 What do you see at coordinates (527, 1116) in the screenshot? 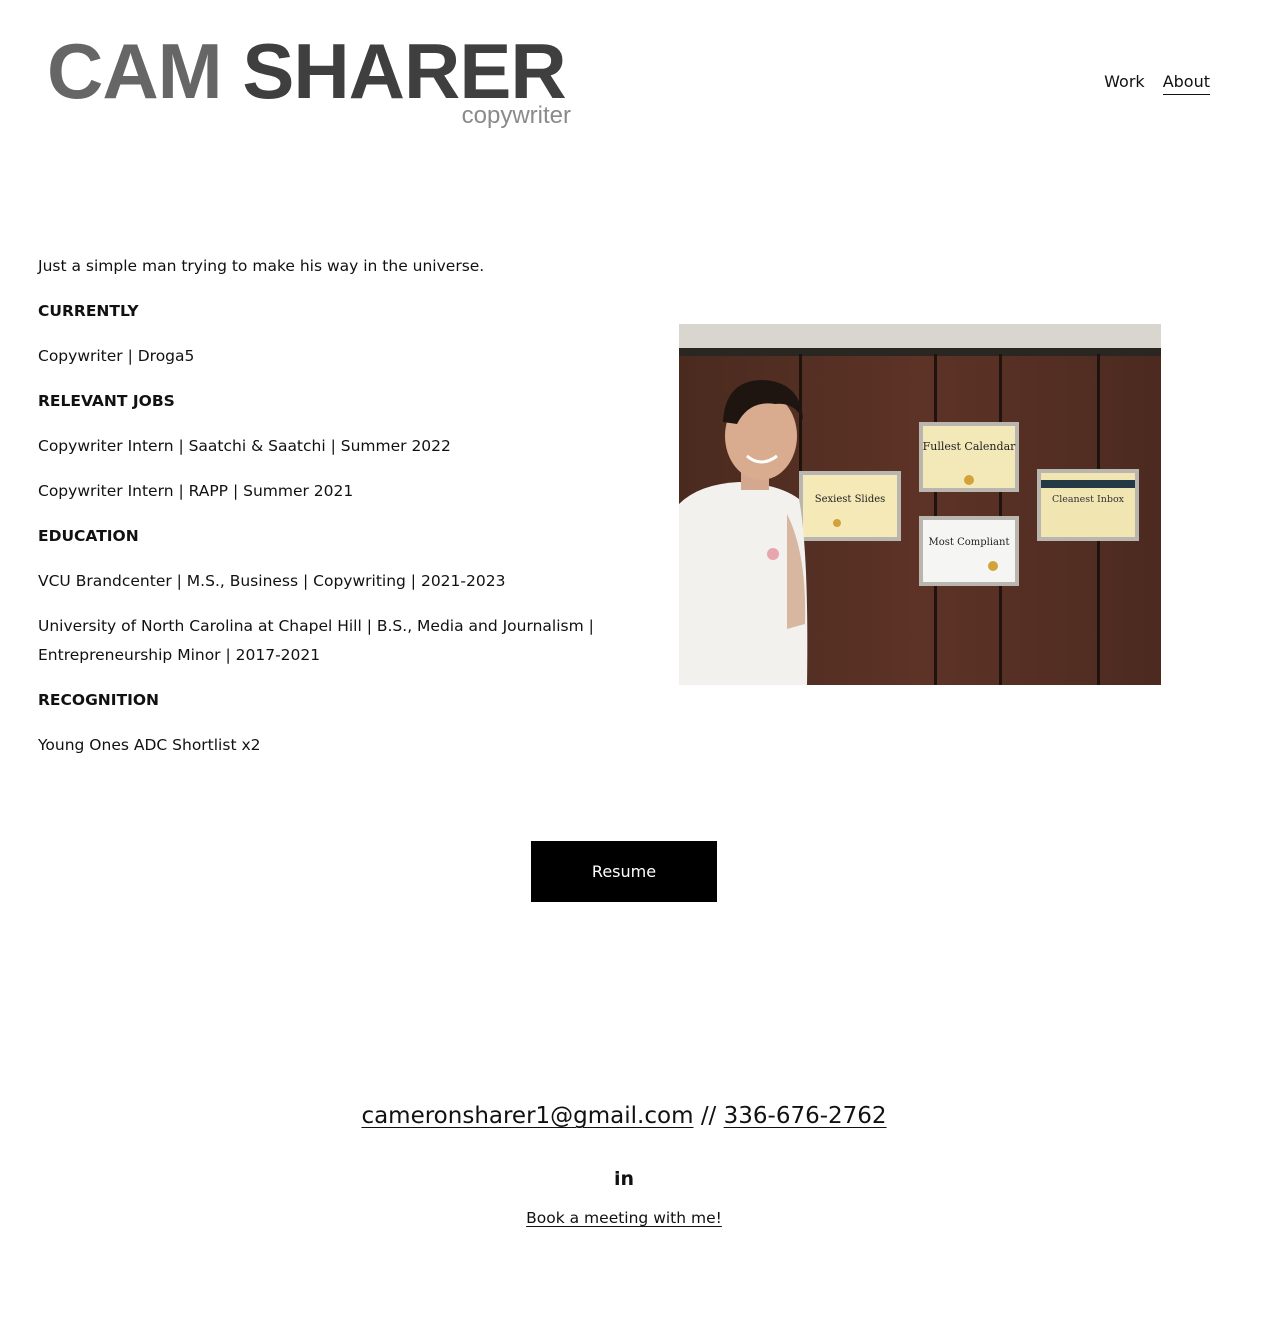
I see `email-link: cameronsharer1@gmail.com` at bounding box center [527, 1116].